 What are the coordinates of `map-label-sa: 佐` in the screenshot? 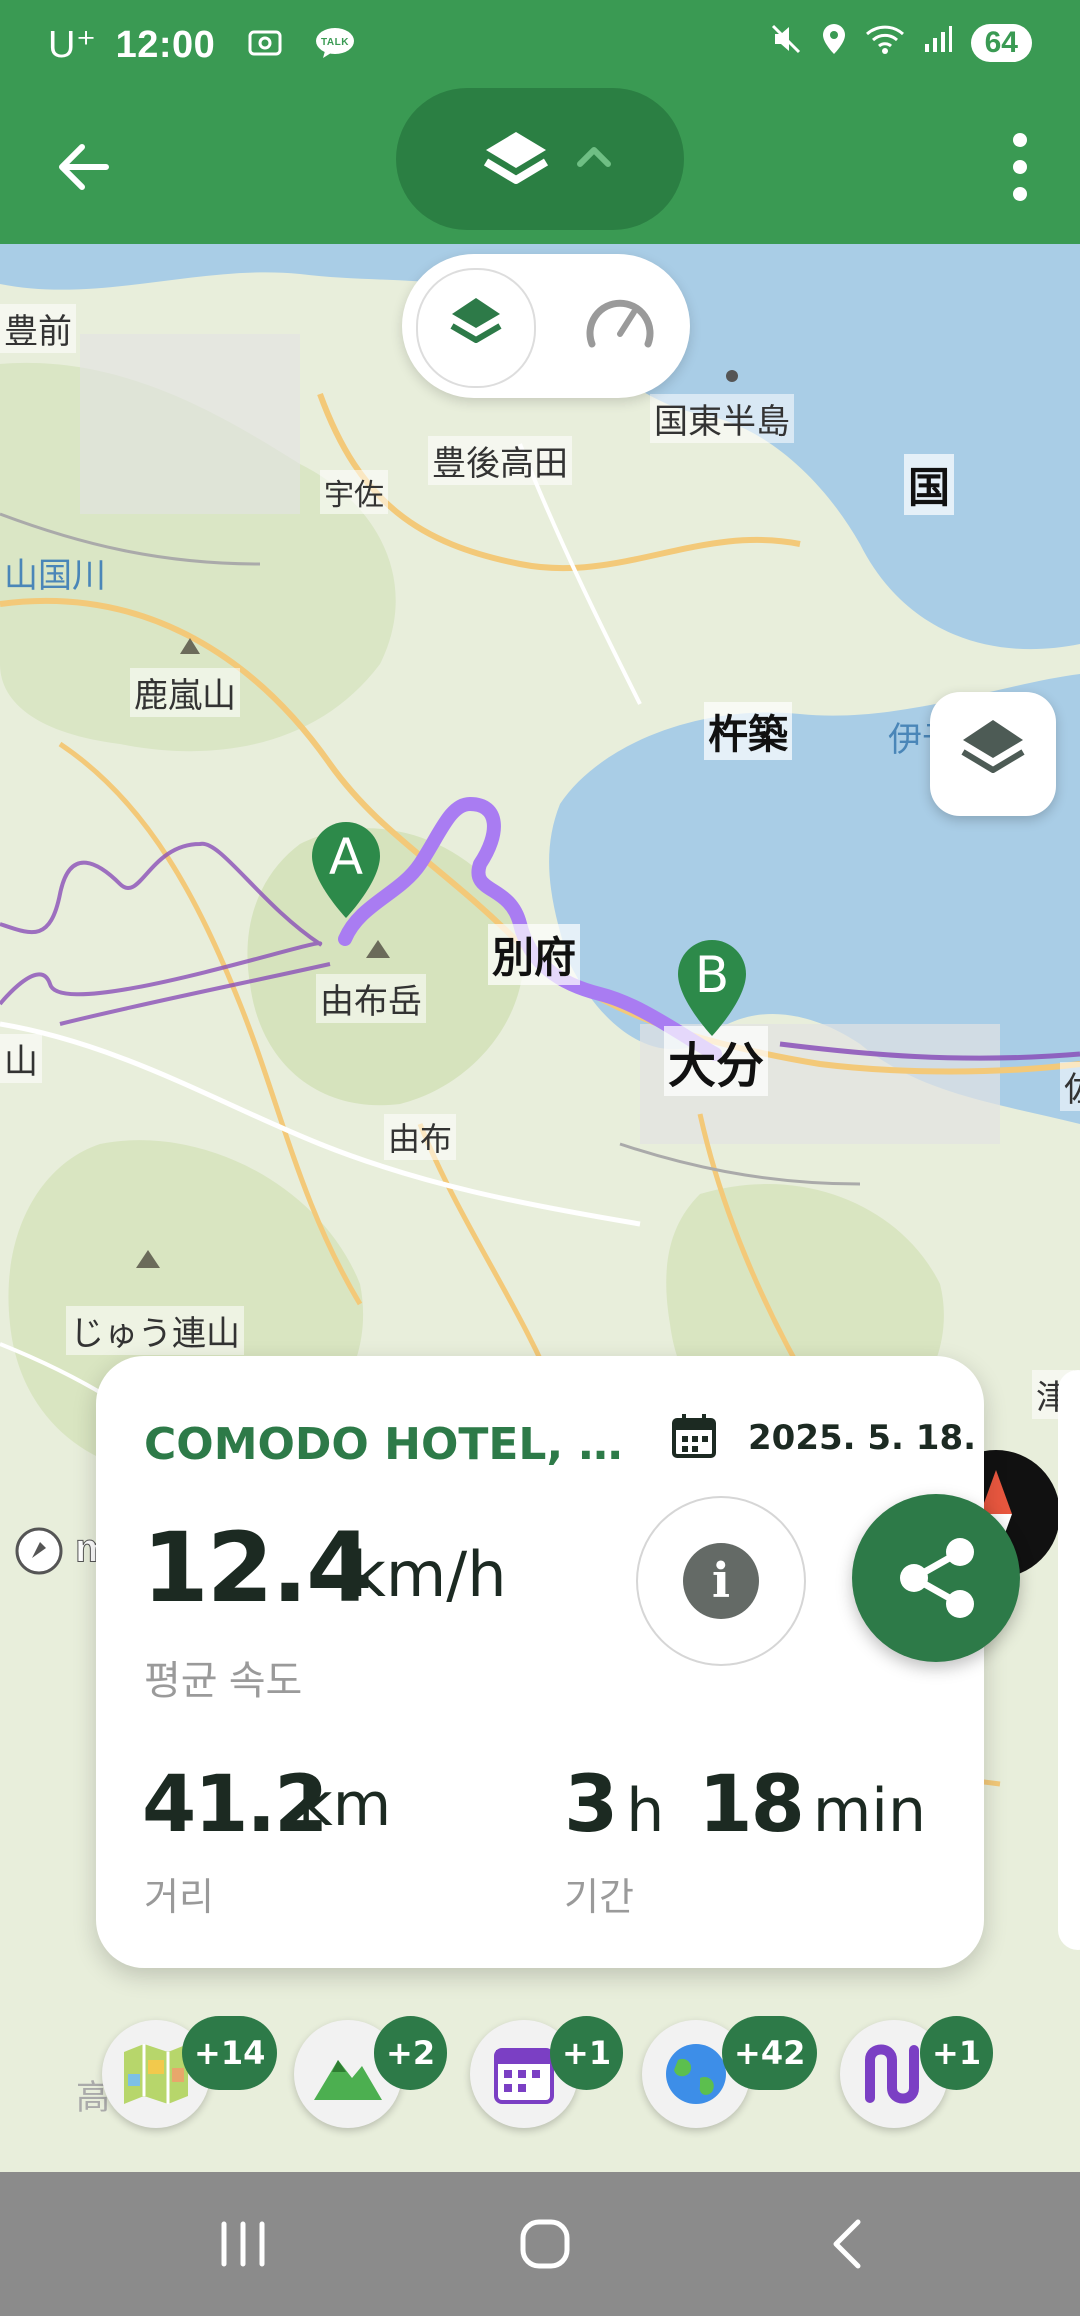 It's located at (1070, 1086).